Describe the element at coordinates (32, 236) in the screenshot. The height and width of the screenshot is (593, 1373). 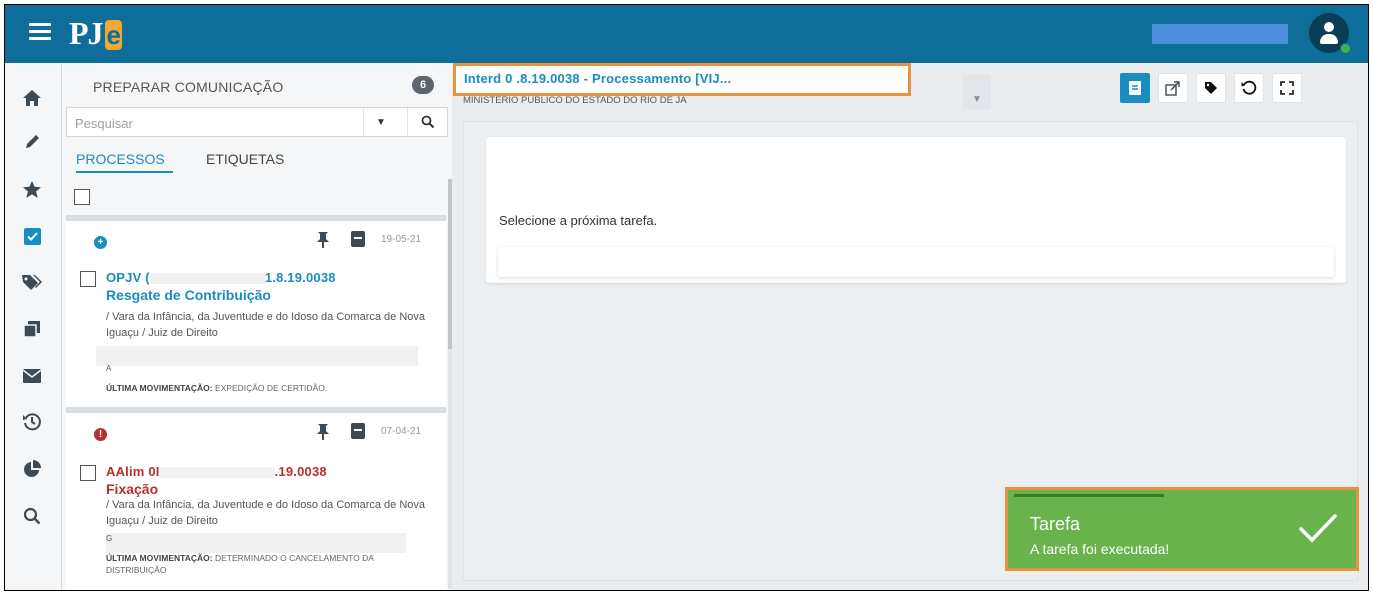
I see `checkbox-icon` at that location.